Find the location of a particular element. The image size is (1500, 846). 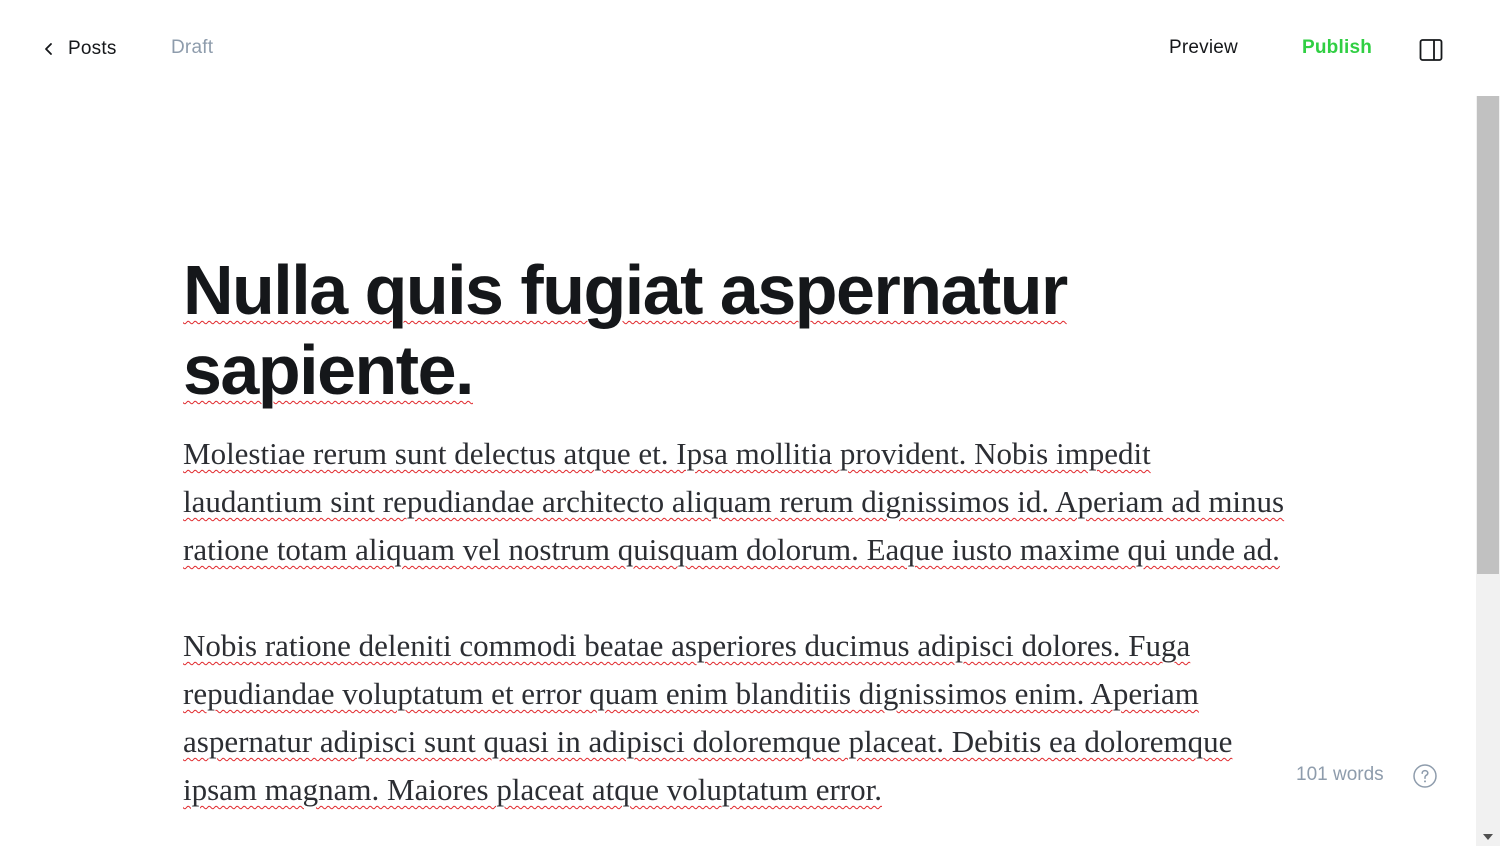

help-circle-icon is located at coordinates (1425, 776).